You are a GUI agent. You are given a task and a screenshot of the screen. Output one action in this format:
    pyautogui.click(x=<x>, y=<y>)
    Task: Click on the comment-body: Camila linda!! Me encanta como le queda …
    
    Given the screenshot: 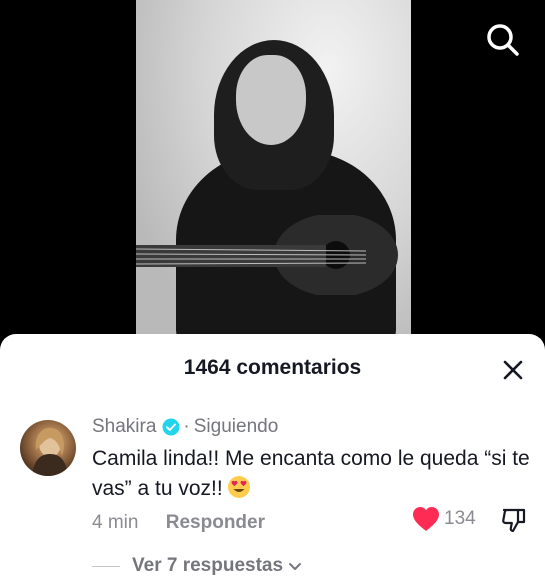 What is the action you would take?
    pyautogui.click(x=311, y=473)
    